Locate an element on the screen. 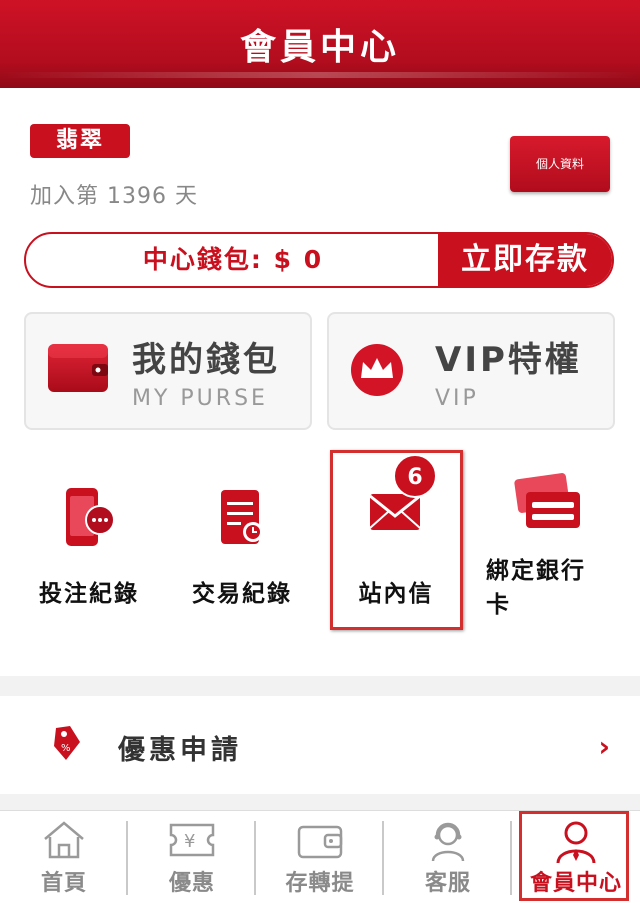  deposit-button: 立即存款 is located at coordinates (525, 260).